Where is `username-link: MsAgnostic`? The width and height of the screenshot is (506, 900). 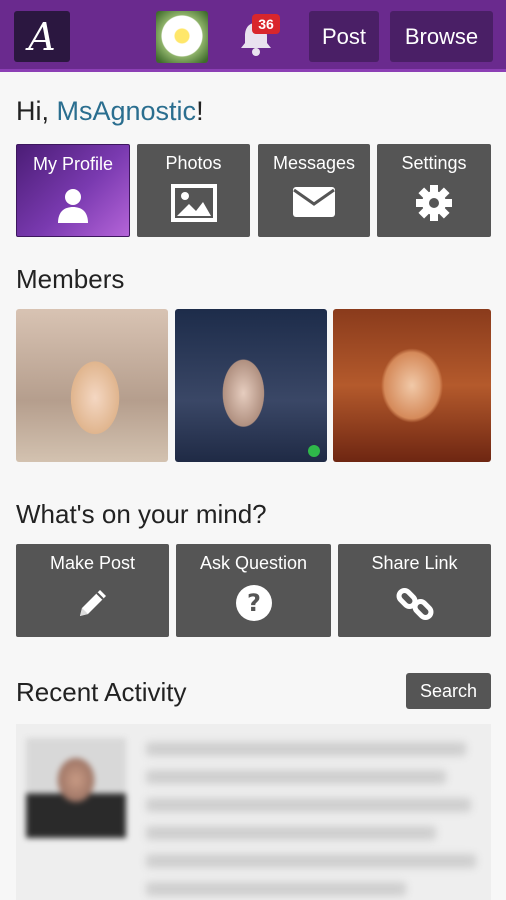
username-link: MsAgnostic is located at coordinates (127, 111).